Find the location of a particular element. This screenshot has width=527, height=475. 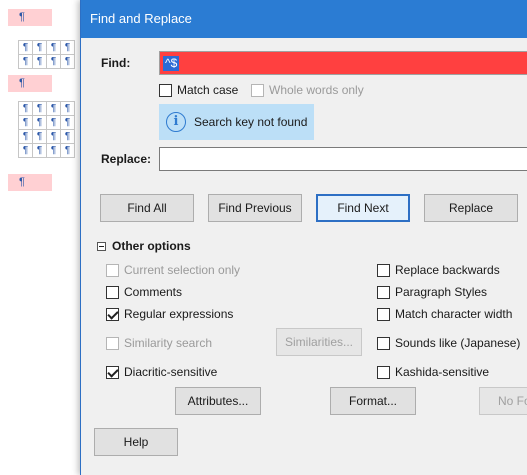

find-input-selection: ^$ is located at coordinates (171, 63).